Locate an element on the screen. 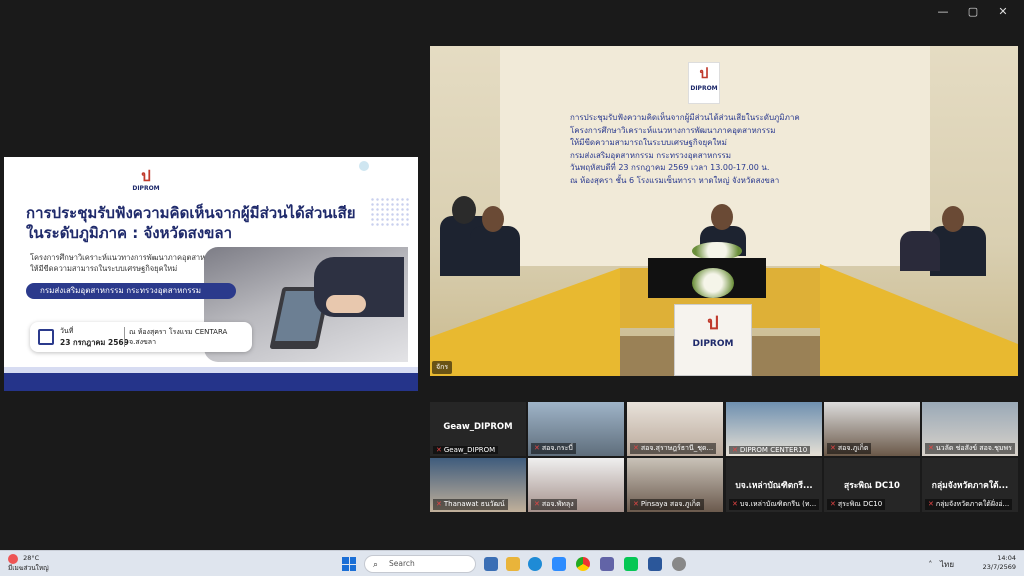  participant-name-text: สอจ.พัทลุง is located at coordinates (557, 504).